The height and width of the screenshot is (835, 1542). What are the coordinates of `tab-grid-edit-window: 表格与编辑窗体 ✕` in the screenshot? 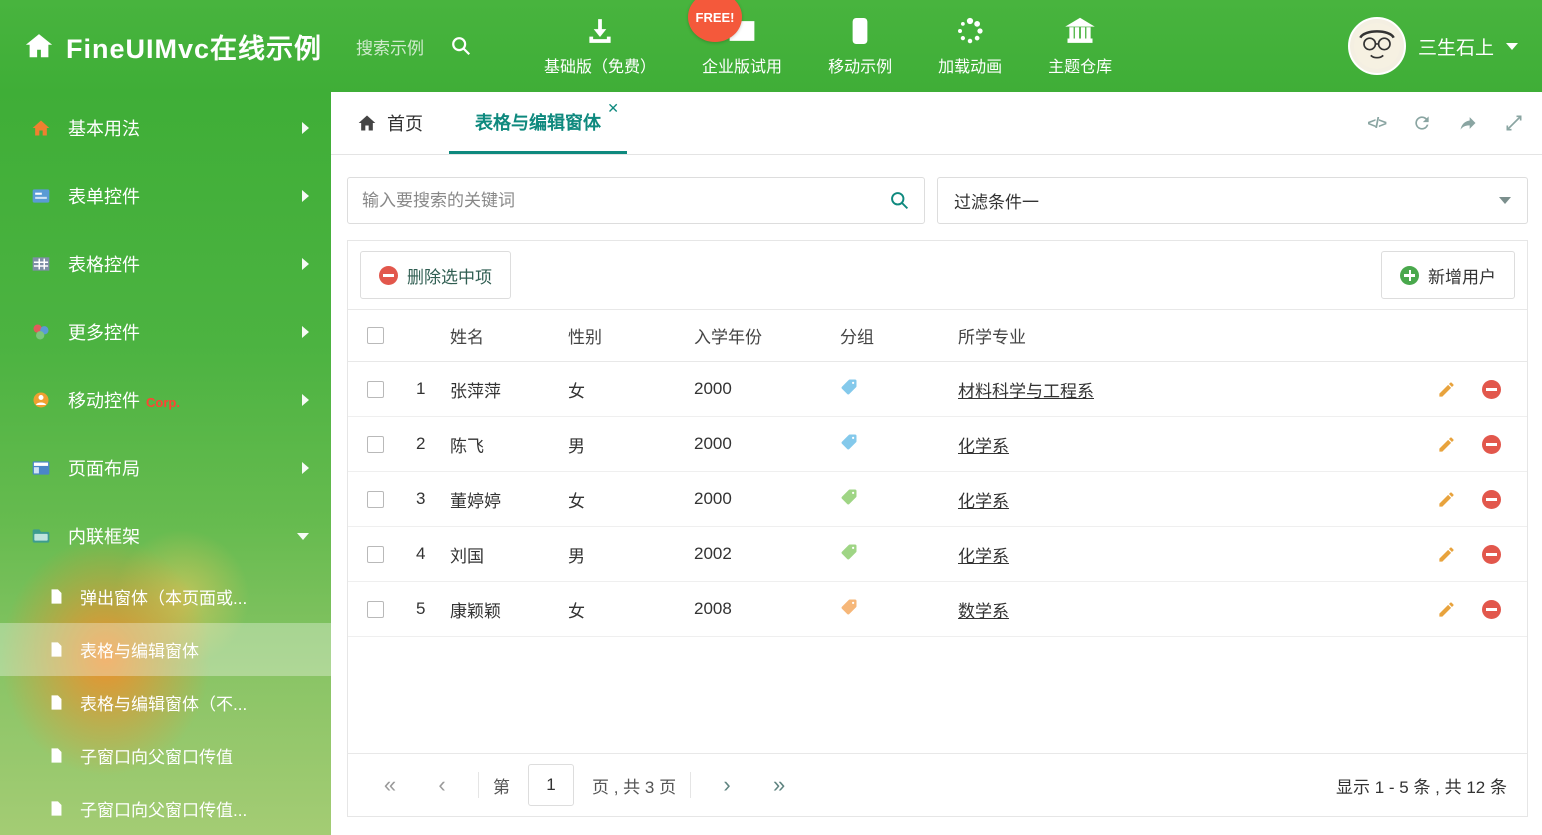 It's located at (538, 123).